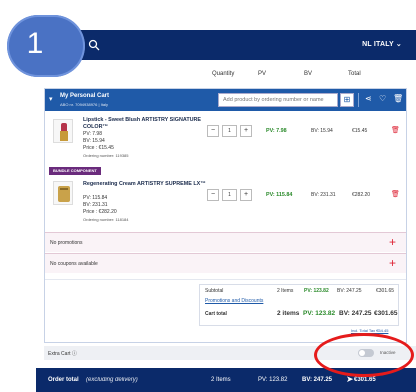  I want to click on highlight-annotation-ellipse, so click(364, 355).